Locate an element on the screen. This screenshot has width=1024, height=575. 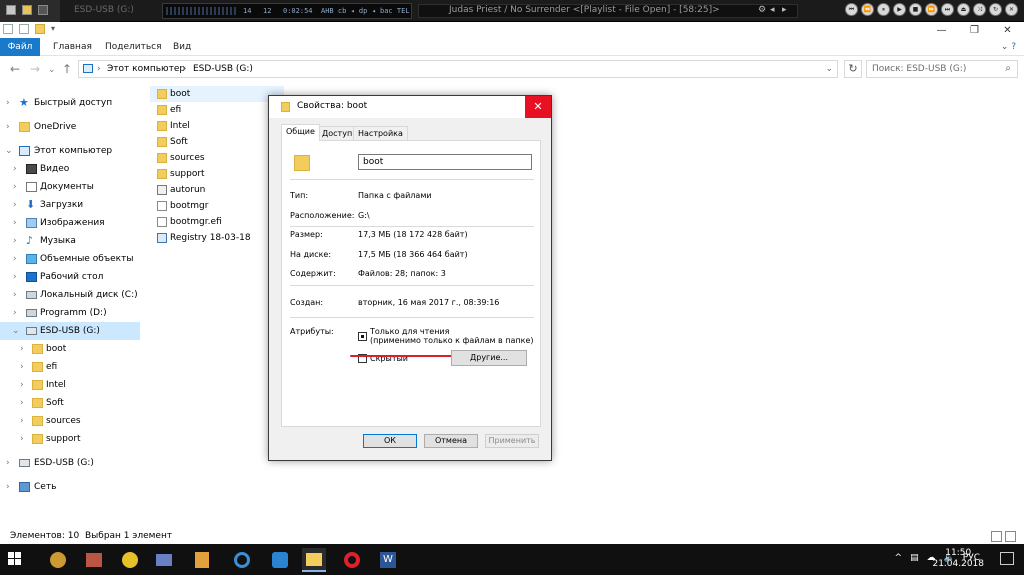
window-menu-icon is located at coordinates (8, 29).